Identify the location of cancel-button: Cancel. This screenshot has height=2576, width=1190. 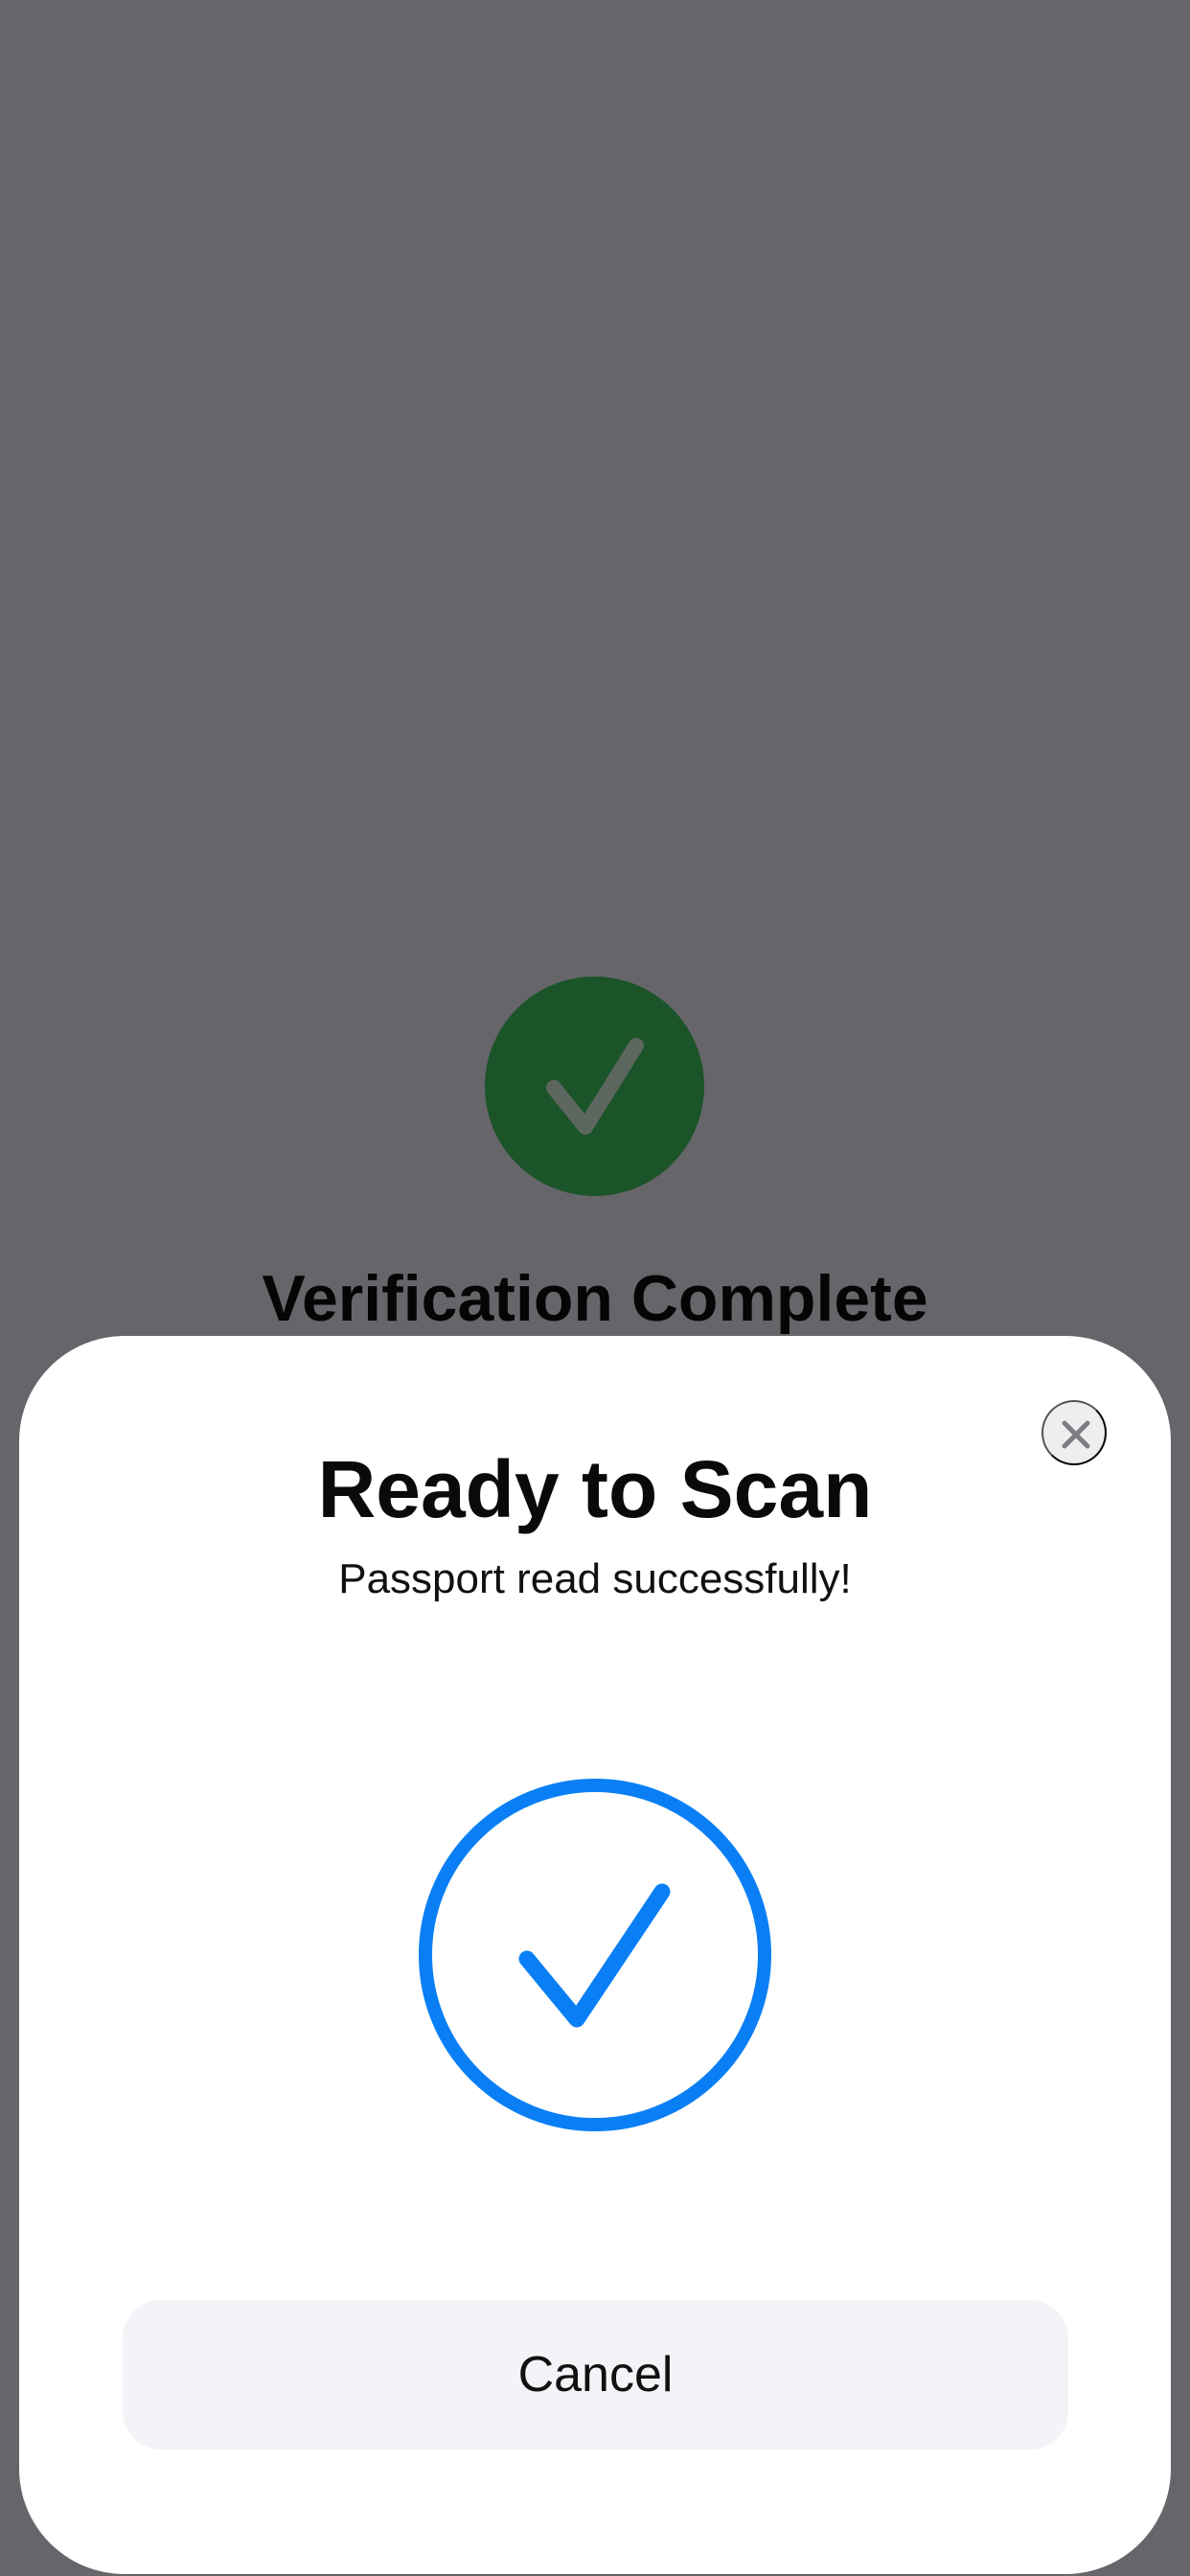
(595, 2375).